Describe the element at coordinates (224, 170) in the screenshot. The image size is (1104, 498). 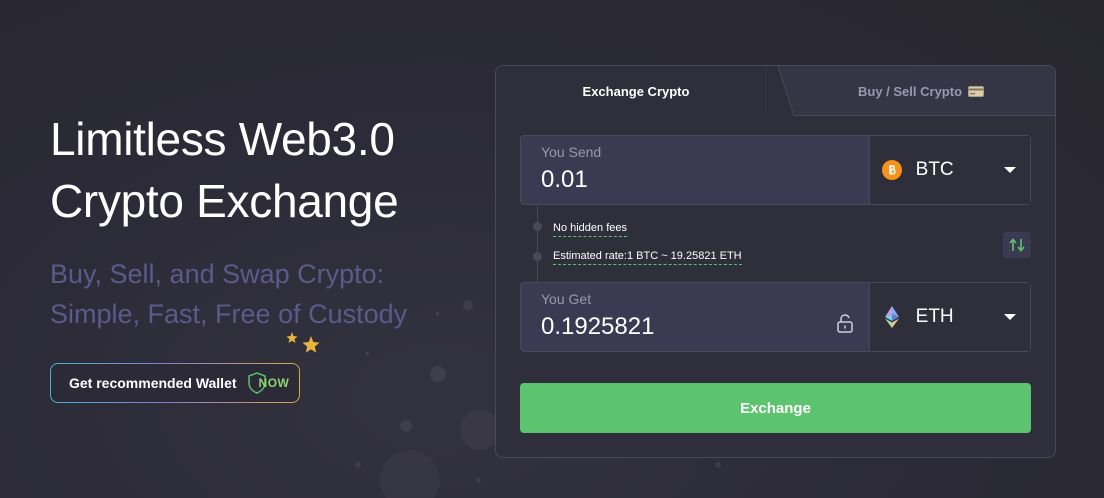
I see `hero-title: Limitless Web3.0 Crypto Exchange` at that location.